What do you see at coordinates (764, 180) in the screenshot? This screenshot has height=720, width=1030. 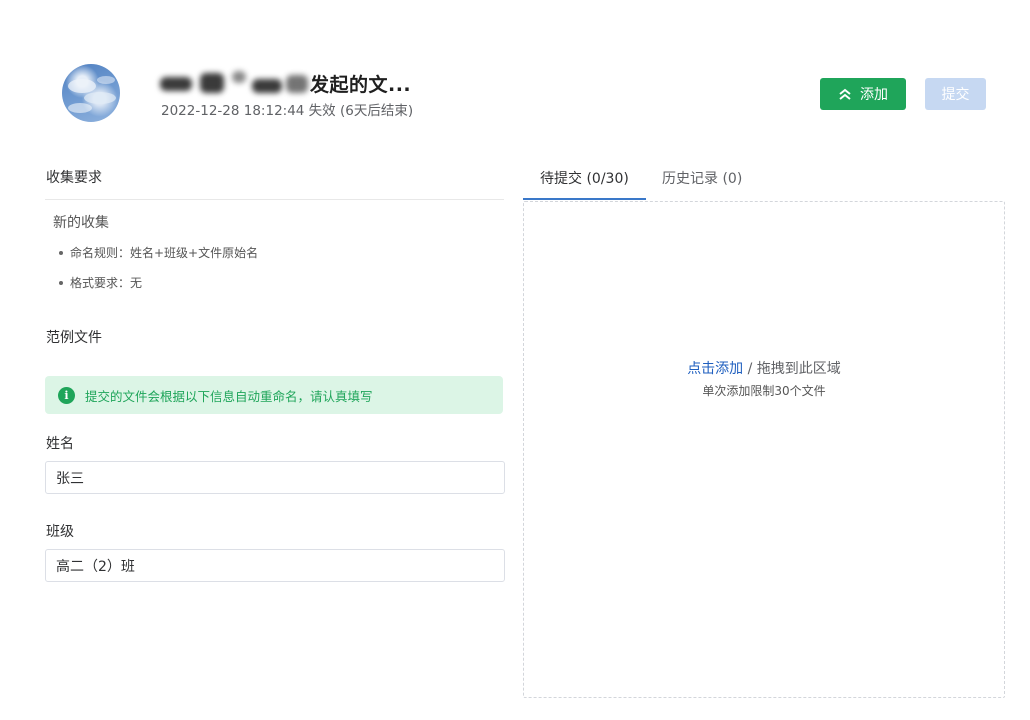 I see `file-tabs: 待提交 (0/30) 历史记录 (0)` at bounding box center [764, 180].